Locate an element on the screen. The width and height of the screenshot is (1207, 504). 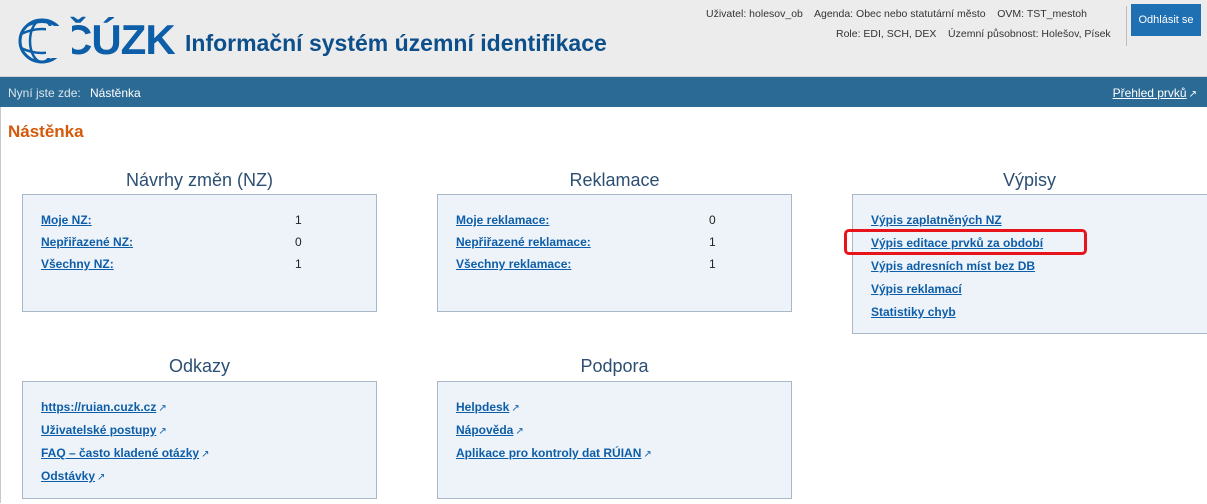
podpora-item: Nápověda ↗ is located at coordinates (490, 430).